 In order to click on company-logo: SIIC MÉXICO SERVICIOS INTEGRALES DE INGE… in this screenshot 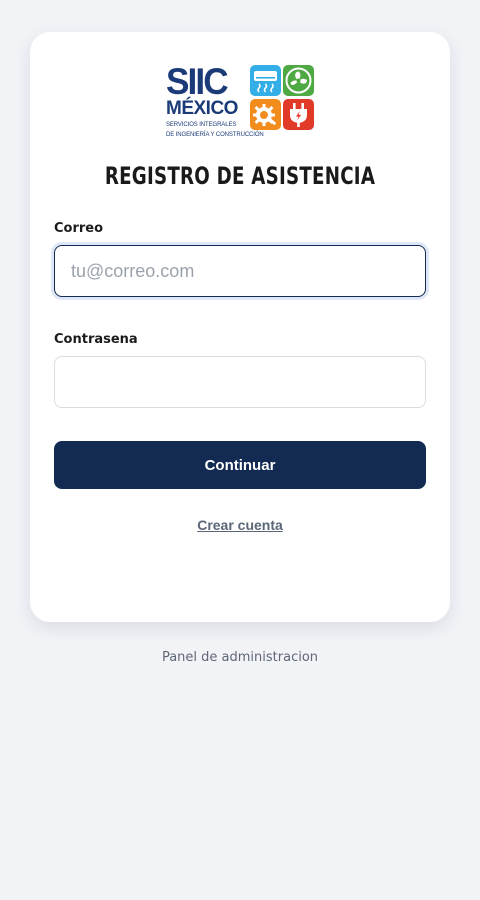, I will do `click(241, 101)`.